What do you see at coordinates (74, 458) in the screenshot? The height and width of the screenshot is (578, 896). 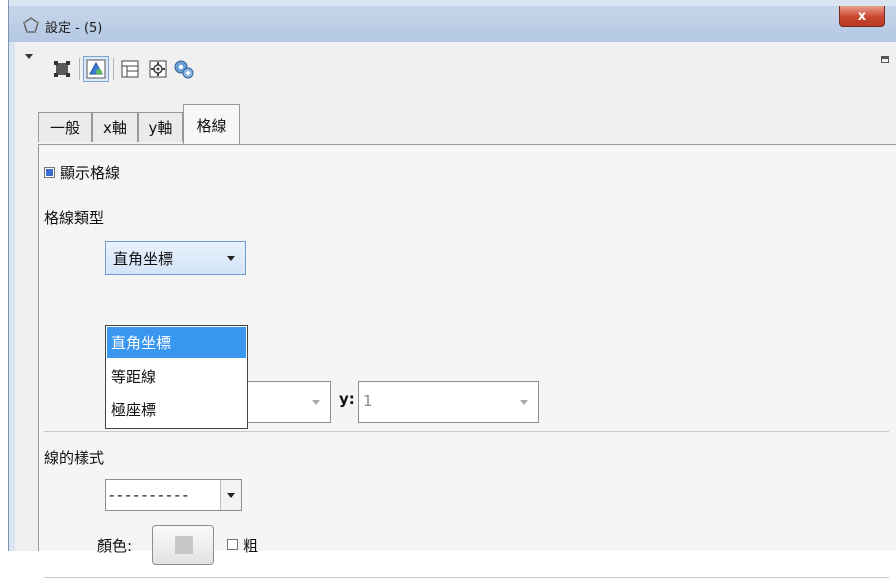 I see `line-style-label: 線的樣式` at bounding box center [74, 458].